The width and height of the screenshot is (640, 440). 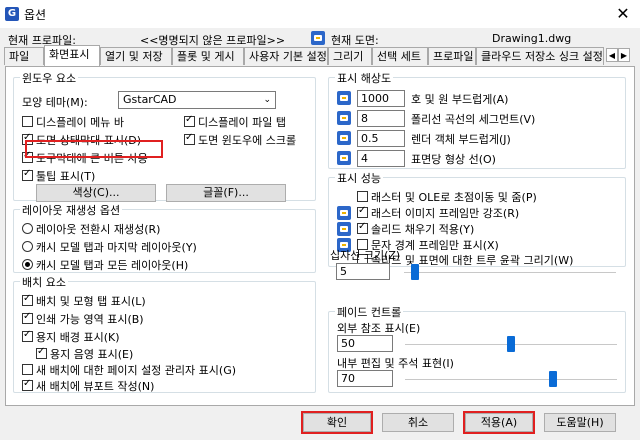 I want to click on scrollbars-checkbox, so click(x=189, y=138).